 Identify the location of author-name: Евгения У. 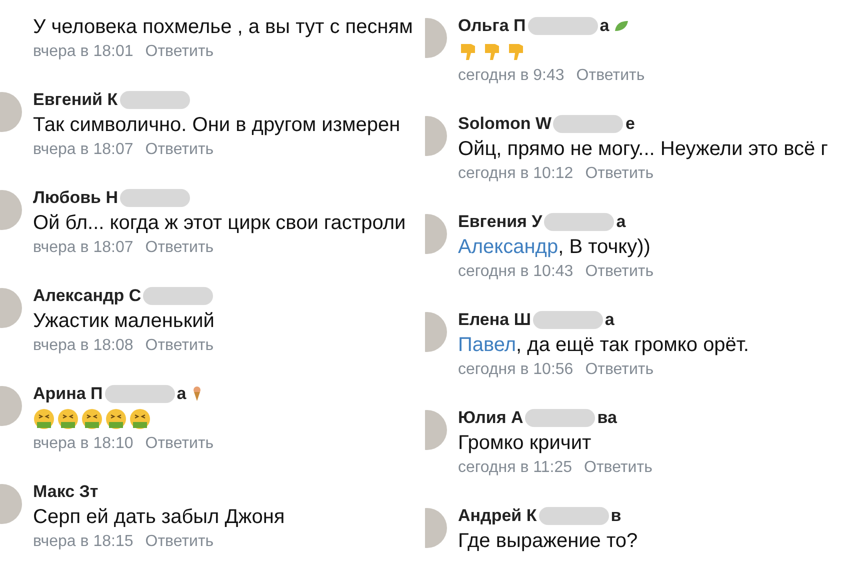
(500, 222).